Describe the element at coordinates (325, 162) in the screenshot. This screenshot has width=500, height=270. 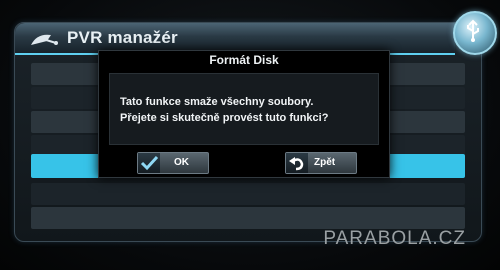
I see `back-button-label: Zpět` at that location.